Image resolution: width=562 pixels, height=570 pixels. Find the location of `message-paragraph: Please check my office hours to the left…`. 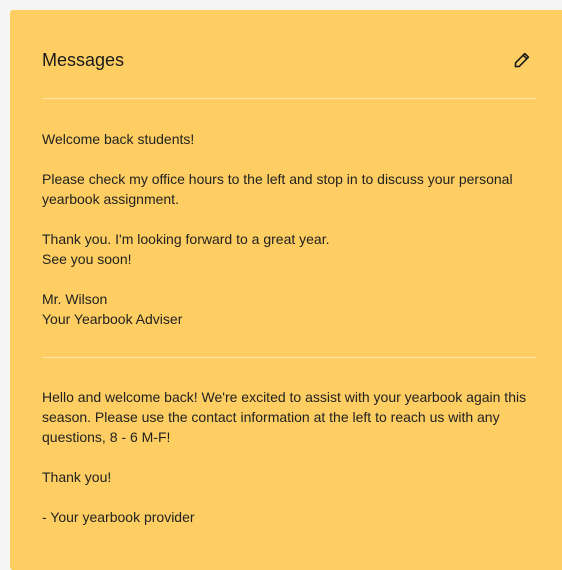

message-paragraph: Please check my office hours to the left… is located at coordinates (277, 189).